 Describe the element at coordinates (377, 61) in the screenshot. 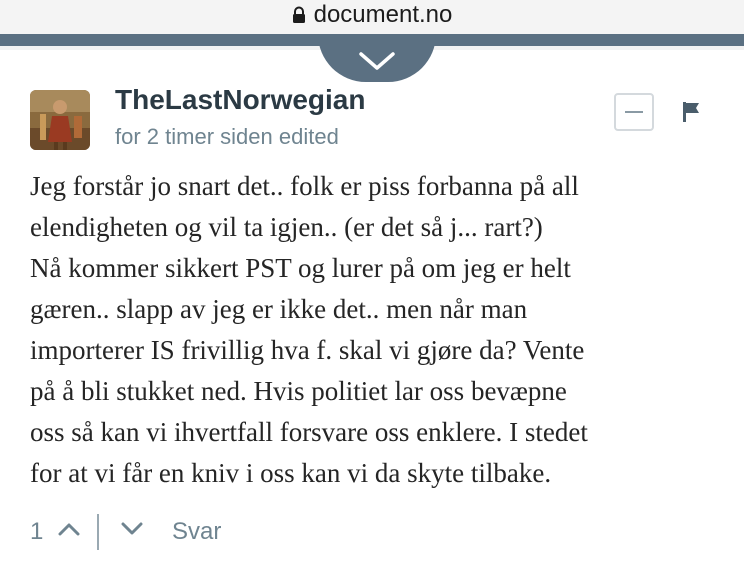

I see `chevron-down-icon` at that location.